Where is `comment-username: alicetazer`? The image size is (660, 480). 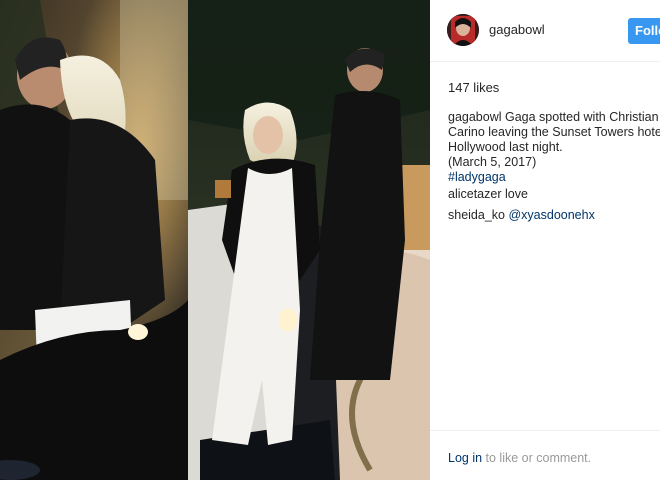 comment-username: alicetazer is located at coordinates (475, 194).